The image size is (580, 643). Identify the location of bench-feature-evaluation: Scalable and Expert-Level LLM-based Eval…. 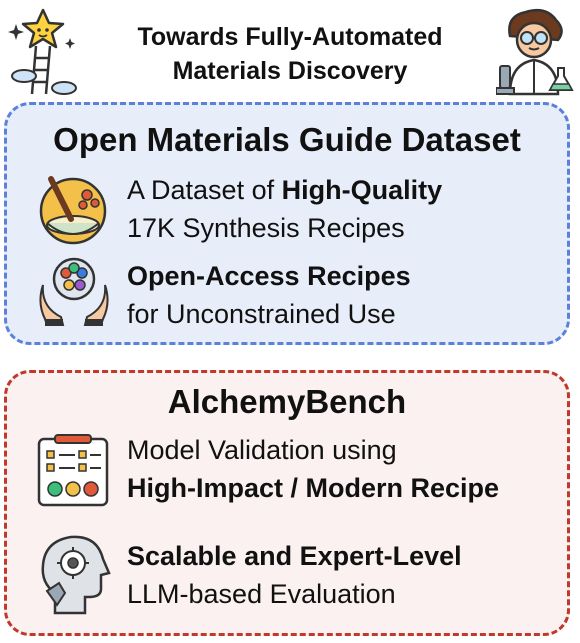
(294, 575).